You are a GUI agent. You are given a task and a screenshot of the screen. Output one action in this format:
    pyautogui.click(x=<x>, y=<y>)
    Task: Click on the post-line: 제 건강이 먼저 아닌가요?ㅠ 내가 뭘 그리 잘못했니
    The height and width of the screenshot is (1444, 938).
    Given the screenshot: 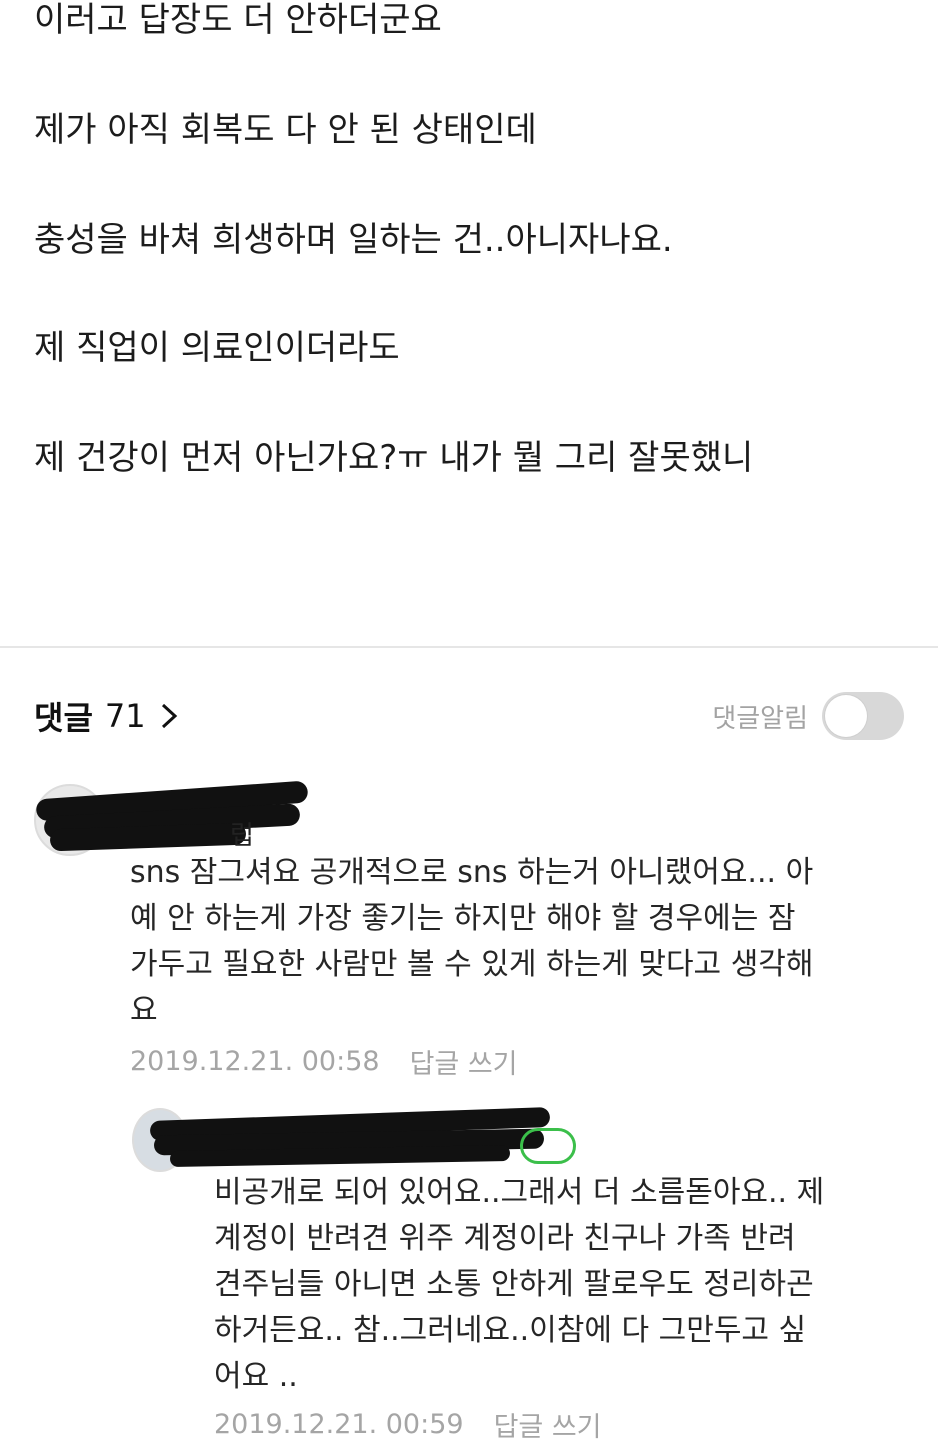 What is the action you would take?
    pyautogui.click(x=394, y=458)
    